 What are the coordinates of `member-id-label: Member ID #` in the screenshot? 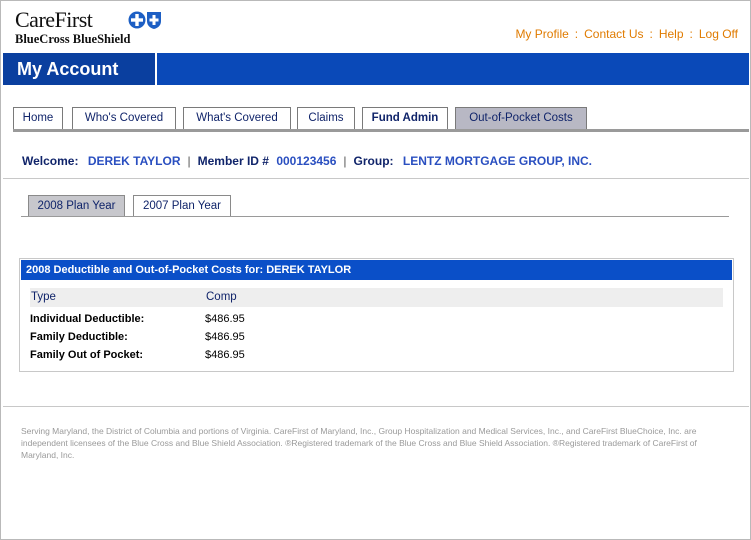 It's located at (233, 161).